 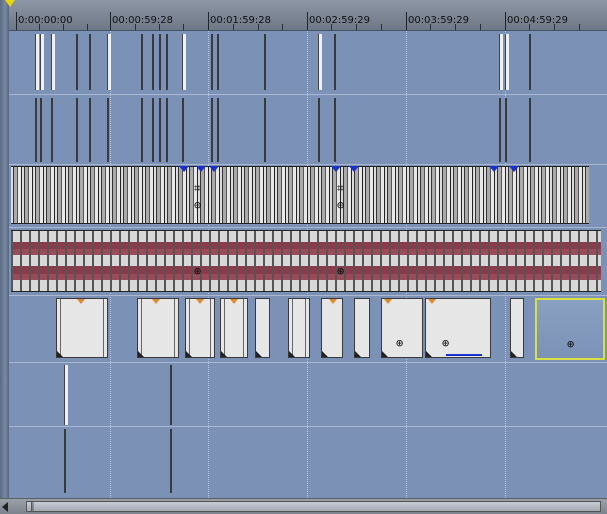 I want to click on video-track-2: ⌗ ⊕ ⌗ ⊕, so click(x=300, y=195).